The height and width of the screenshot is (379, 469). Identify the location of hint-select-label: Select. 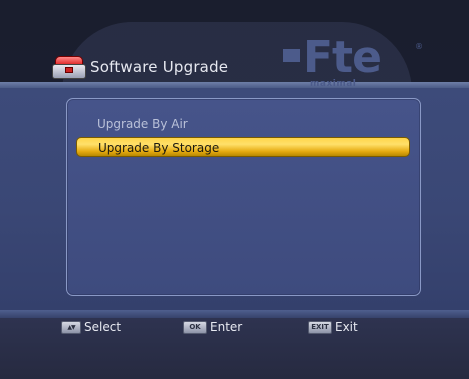
(103, 327).